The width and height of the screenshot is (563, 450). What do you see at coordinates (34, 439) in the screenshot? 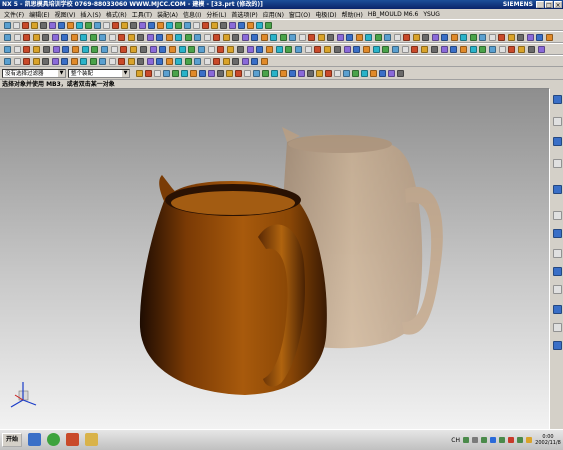
I see `bird-app-icon` at bounding box center [34, 439].